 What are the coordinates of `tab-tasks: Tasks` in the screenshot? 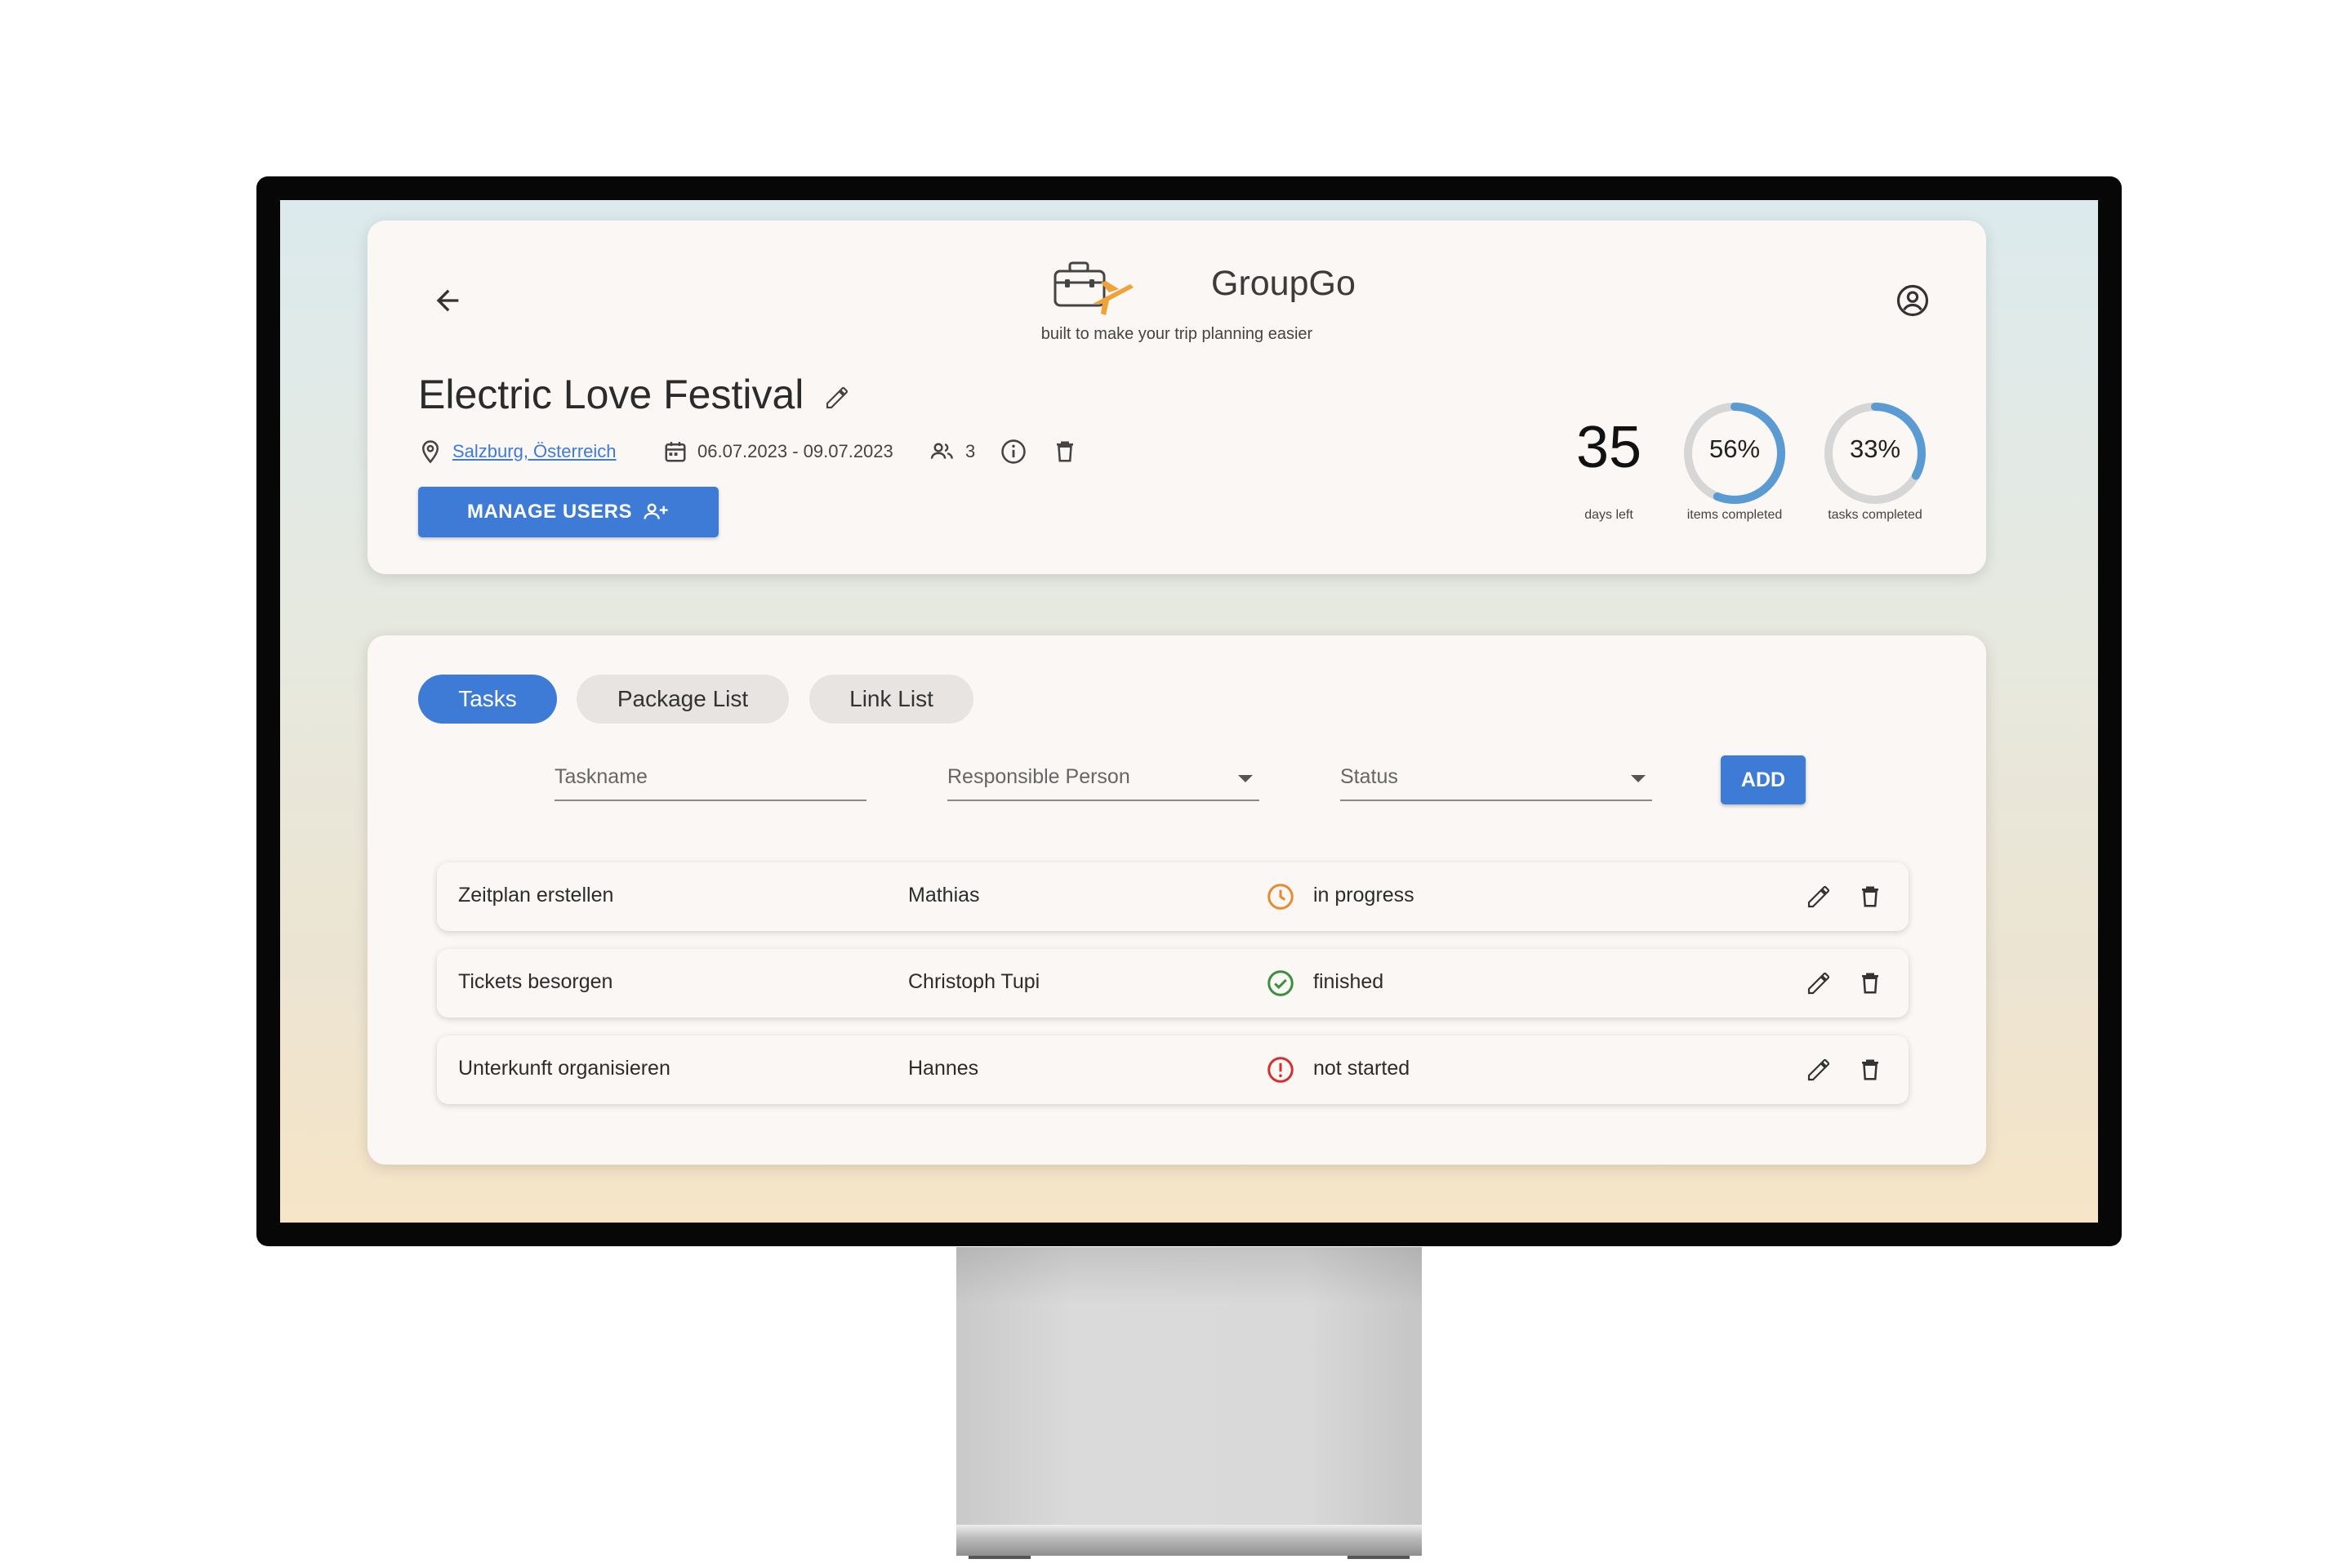 It's located at (487, 699).